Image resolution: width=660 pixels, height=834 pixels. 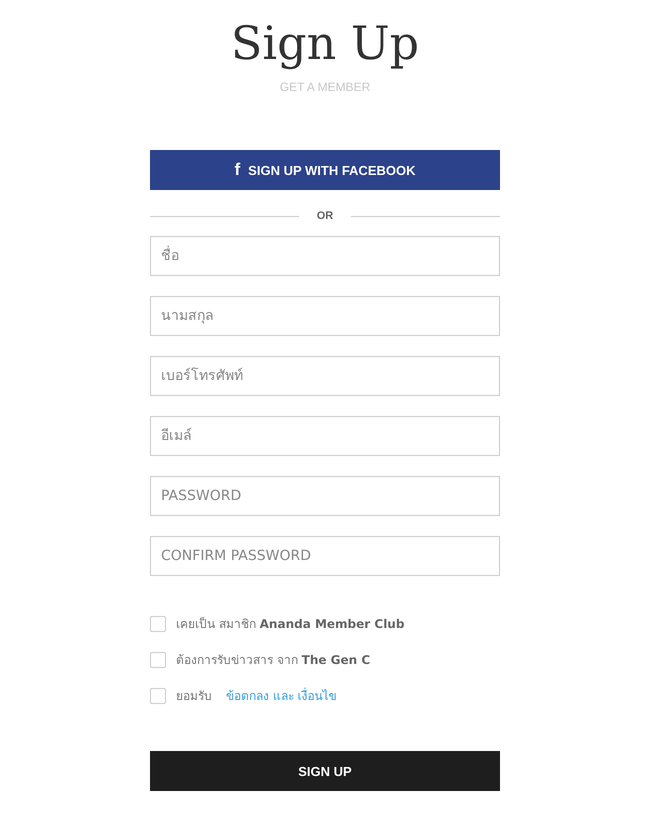 I want to click on checkbox-label: เคยเป็น สมาชิก Ananda Member Club, so click(x=290, y=624).